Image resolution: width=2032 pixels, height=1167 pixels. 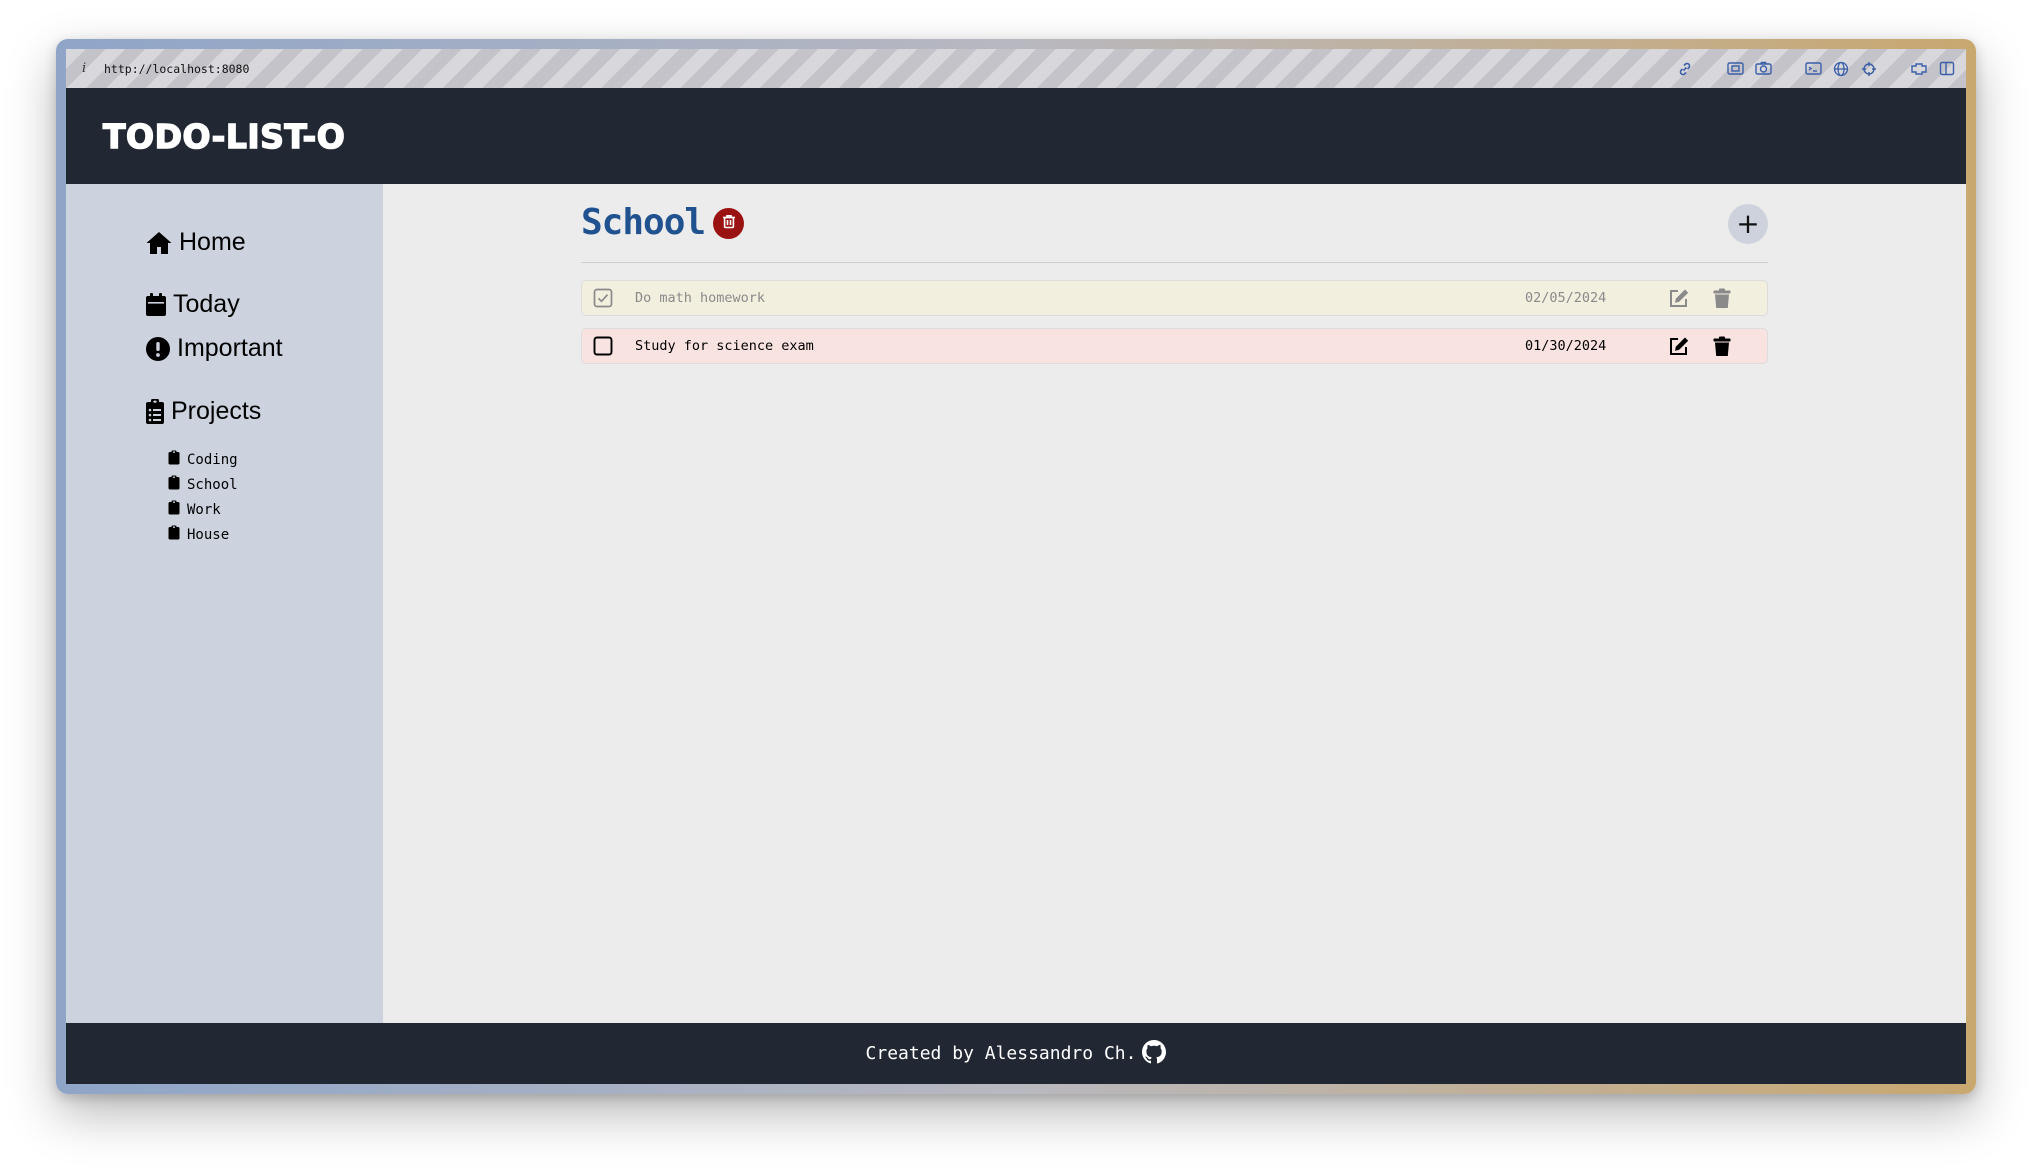 I want to click on task-title: Do math homework, so click(x=700, y=298).